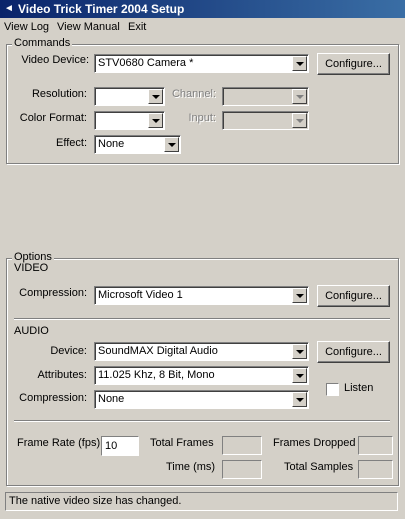 The width and height of the screenshot is (405, 519). I want to click on attributes-value: 11.025 Khz, 8 Bit, Mono, so click(156, 375).